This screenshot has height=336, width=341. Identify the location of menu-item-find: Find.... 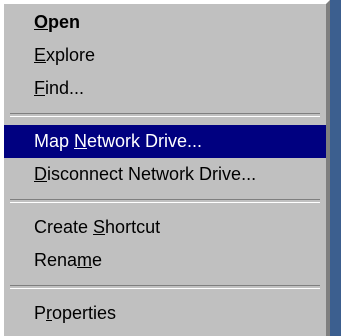
(165, 88).